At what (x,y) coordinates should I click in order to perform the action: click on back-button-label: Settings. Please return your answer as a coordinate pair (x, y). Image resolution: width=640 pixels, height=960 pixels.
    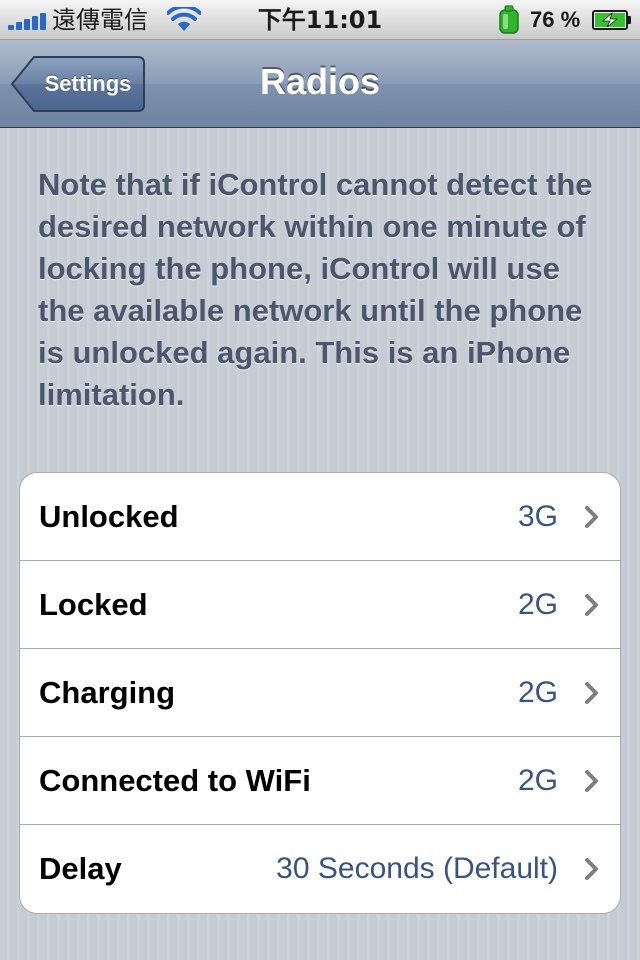
    Looking at the image, I should click on (88, 83).